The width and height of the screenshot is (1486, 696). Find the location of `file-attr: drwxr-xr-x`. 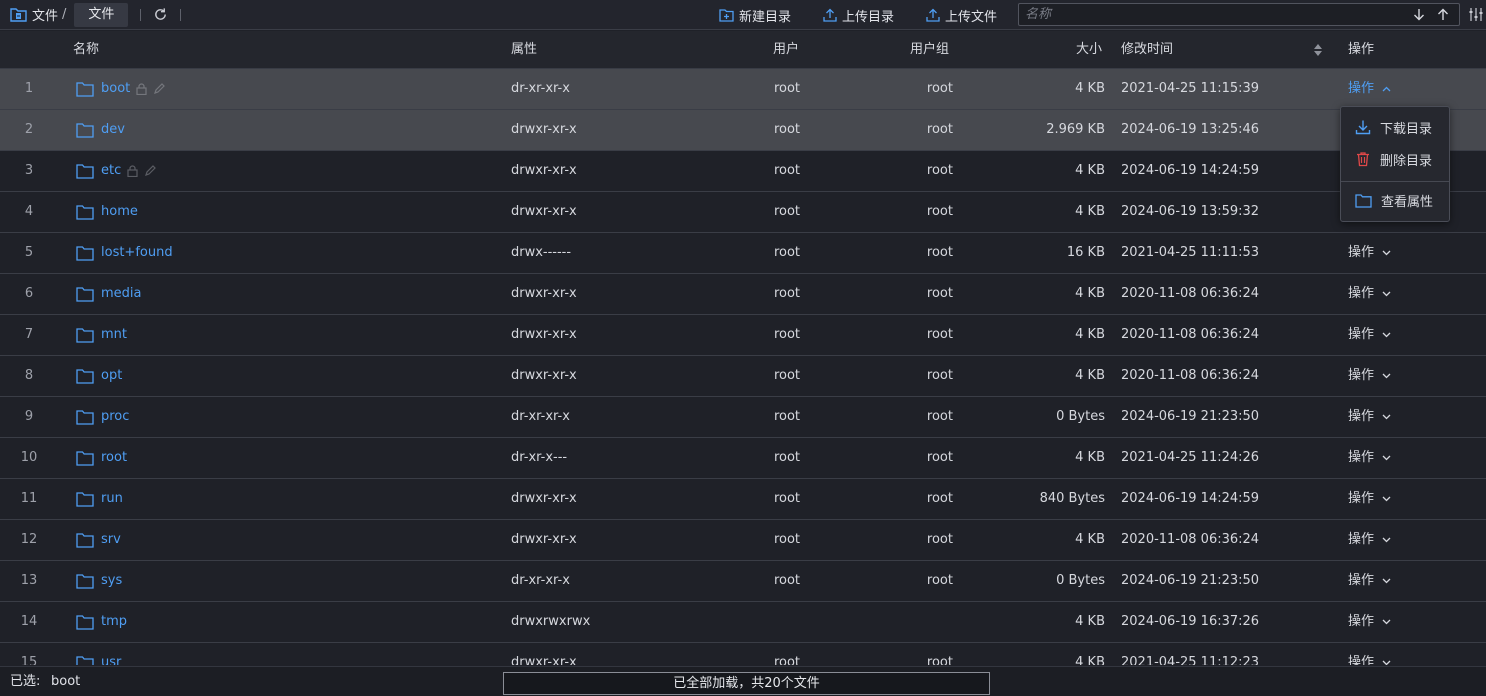

file-attr: drwxr-xr-x is located at coordinates (544, 375).